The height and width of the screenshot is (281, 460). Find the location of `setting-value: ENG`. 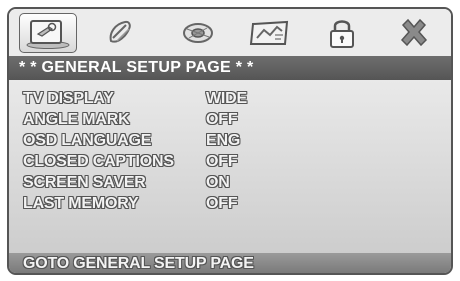

setting-value: ENG is located at coordinates (223, 140).